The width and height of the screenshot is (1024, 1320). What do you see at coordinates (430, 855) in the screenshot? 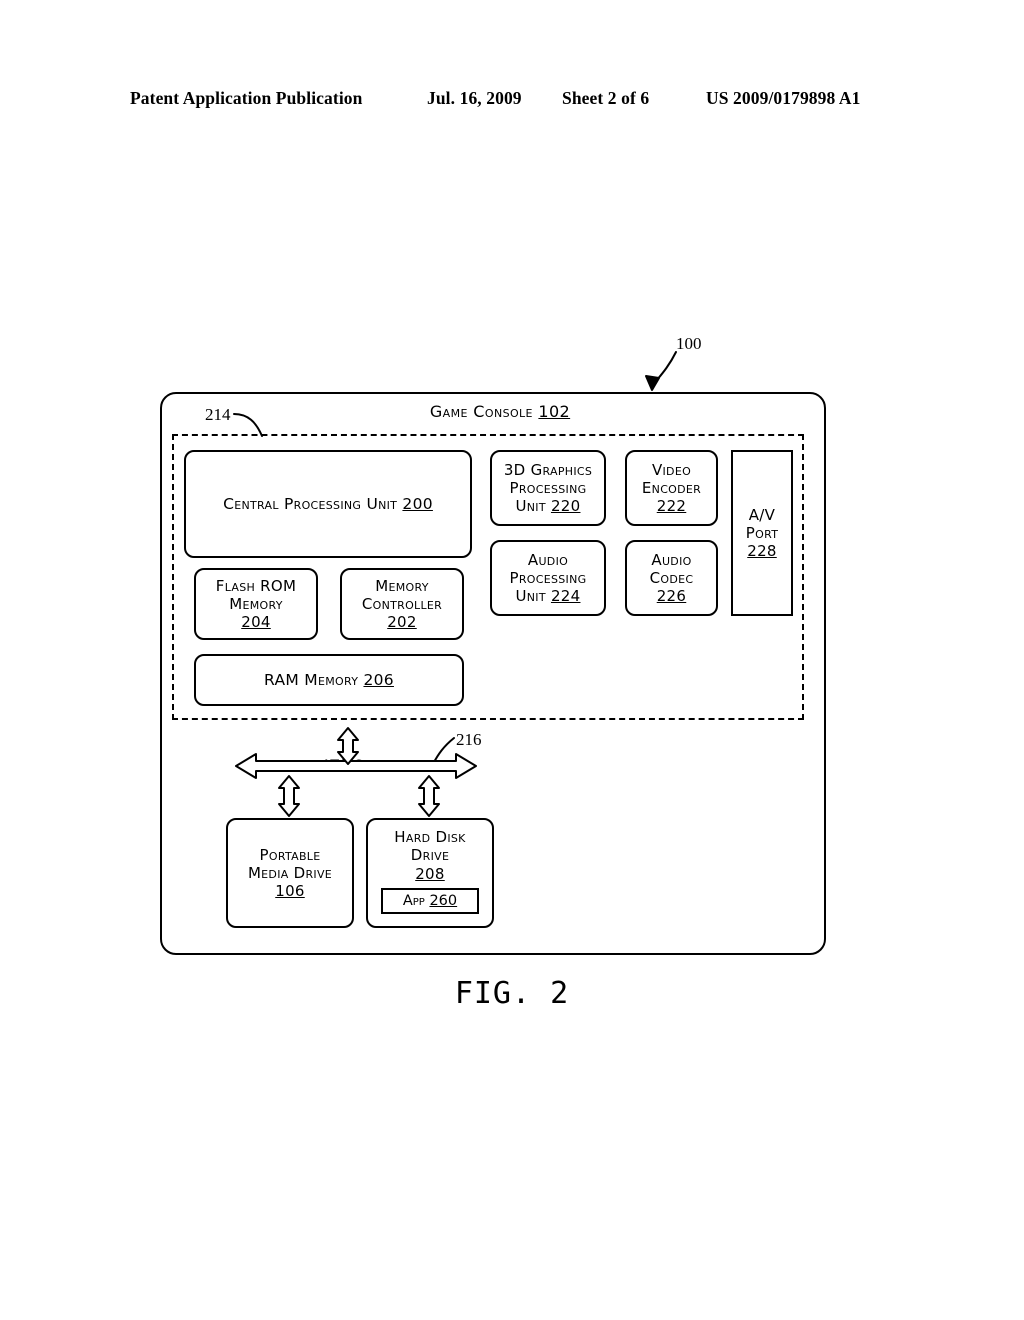
I see `hard-disk-drive-label-line2: Drive` at bounding box center [430, 855].